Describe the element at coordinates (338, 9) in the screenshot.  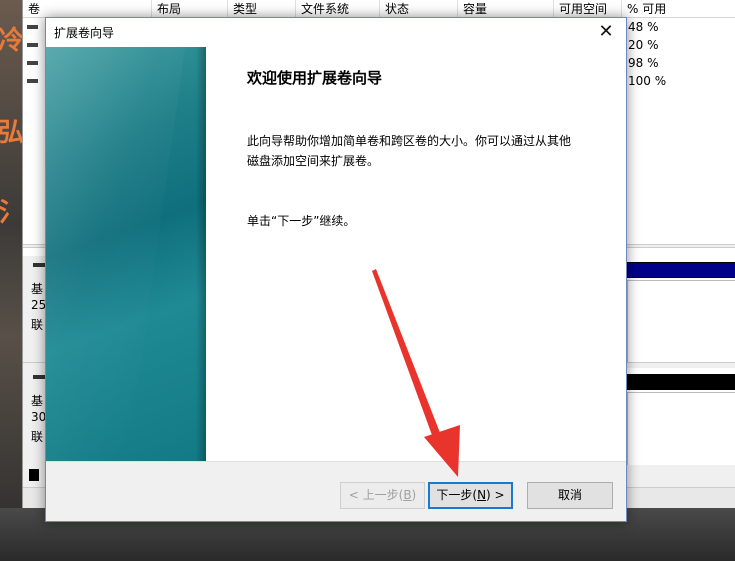
I see `column-filesystem: 文件系统` at that location.